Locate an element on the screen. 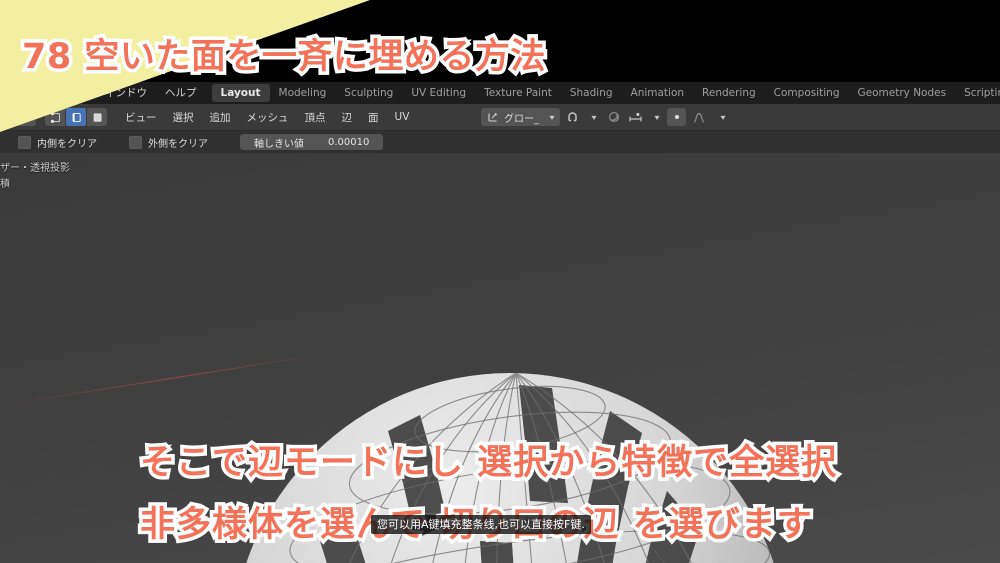 The image size is (1000, 563). snap-group: ▾ is located at coordinates (582, 117).